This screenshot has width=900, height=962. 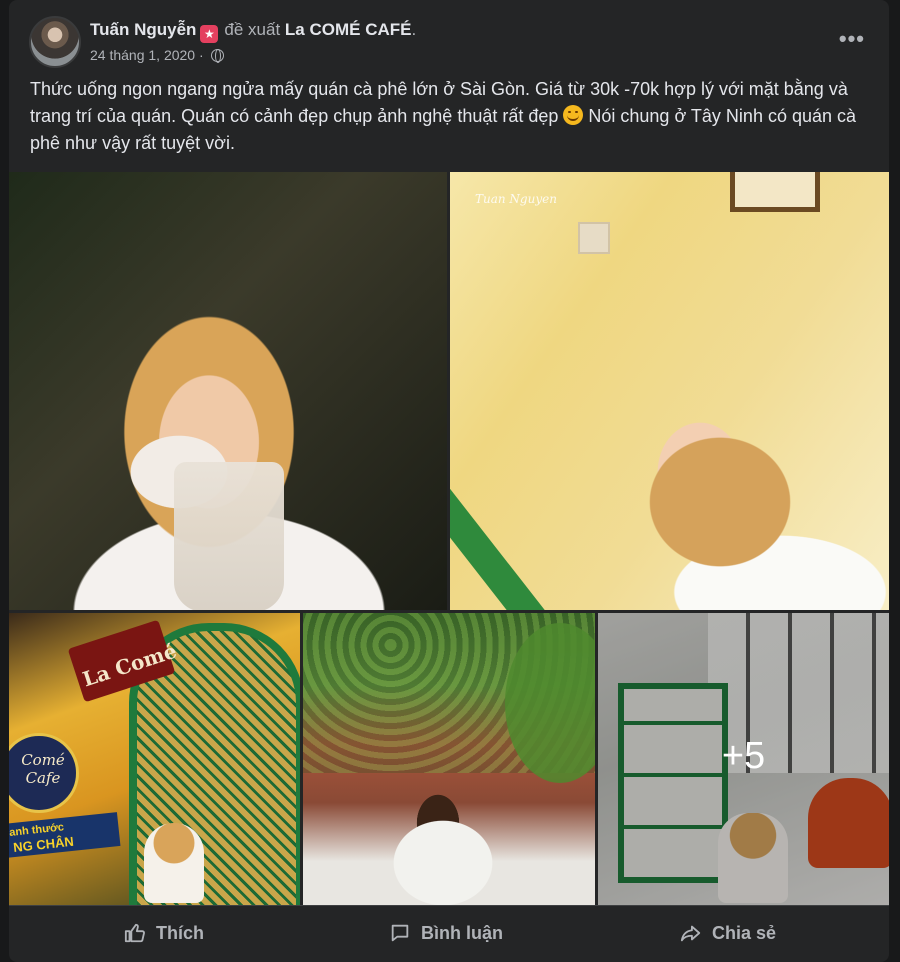 I want to click on drink-cup, so click(x=229, y=536).